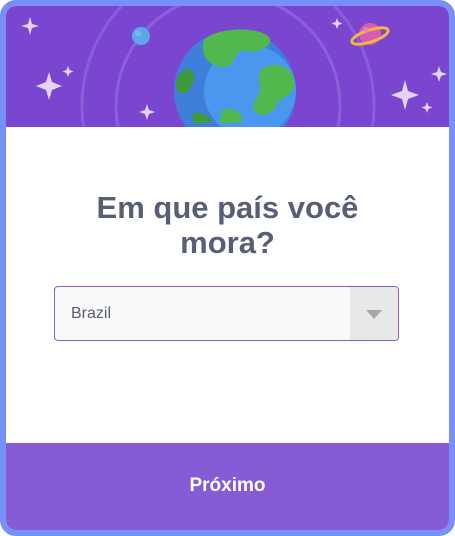 The image size is (455, 536). I want to click on country-select: Brazil, so click(226, 313).